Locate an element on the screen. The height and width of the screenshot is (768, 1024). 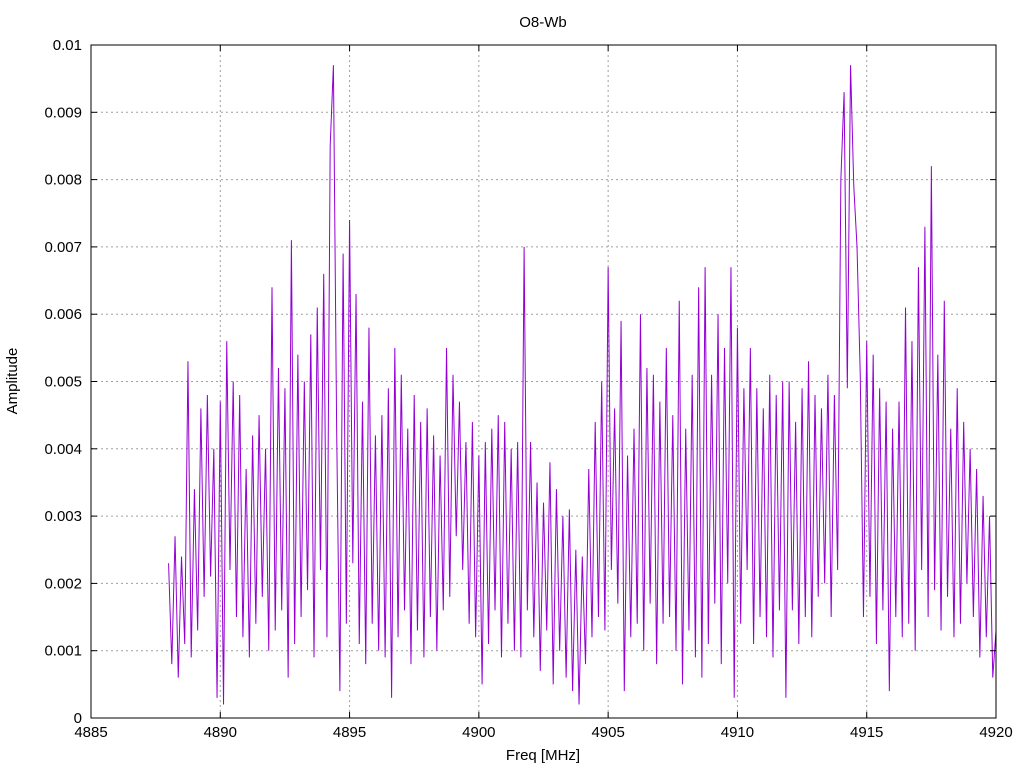
y-tick-label: 0.008 is located at coordinates (63, 180).